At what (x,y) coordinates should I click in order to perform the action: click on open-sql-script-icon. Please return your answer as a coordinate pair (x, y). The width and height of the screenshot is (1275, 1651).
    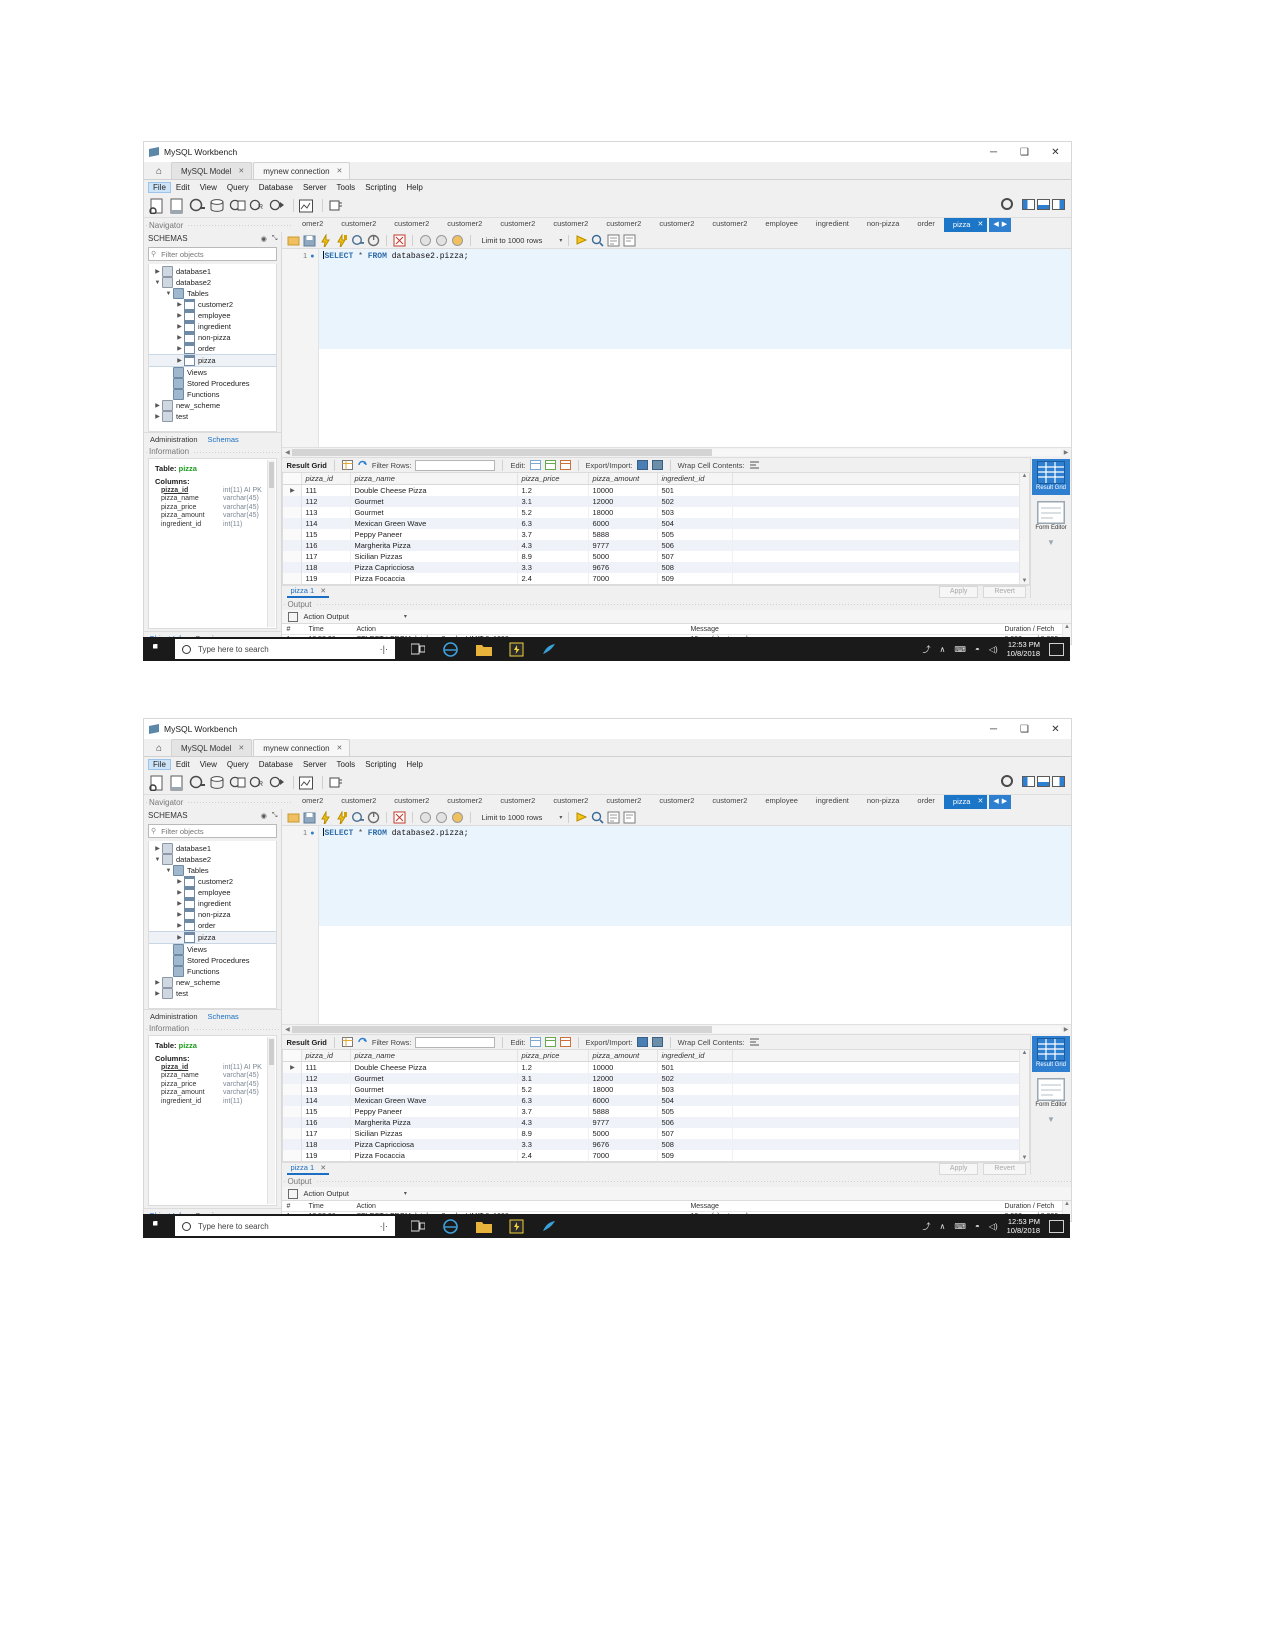
    Looking at the image, I should click on (177, 783).